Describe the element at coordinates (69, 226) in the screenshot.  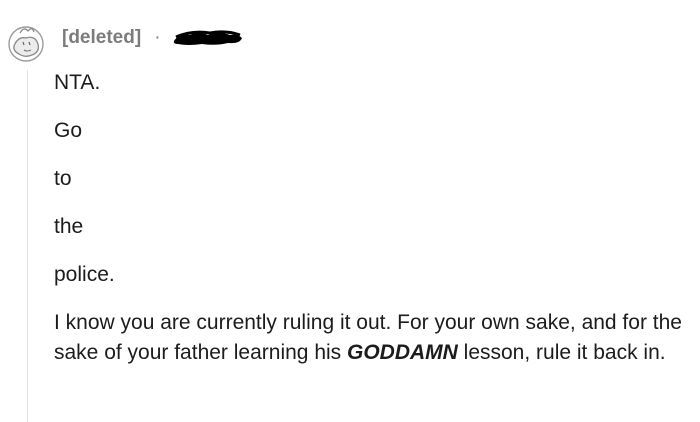
I see `paragraph-the: the` at that location.